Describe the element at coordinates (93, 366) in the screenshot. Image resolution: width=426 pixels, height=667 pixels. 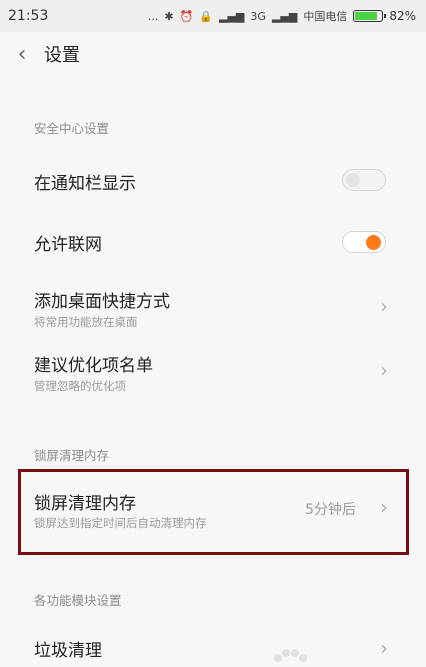
I see `row-optimize-label: 建议优化项名单` at that location.